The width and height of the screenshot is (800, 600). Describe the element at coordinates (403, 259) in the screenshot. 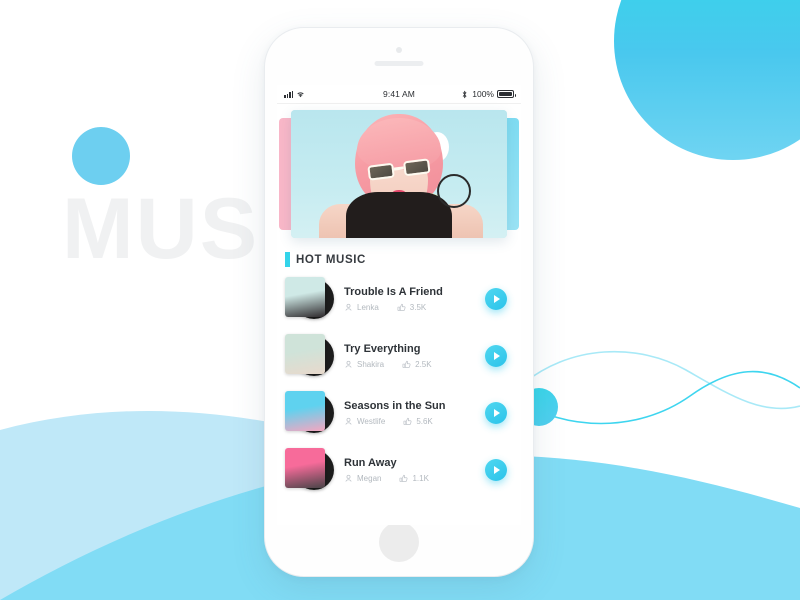

I see `section-header: HOT MUSIC` at that location.